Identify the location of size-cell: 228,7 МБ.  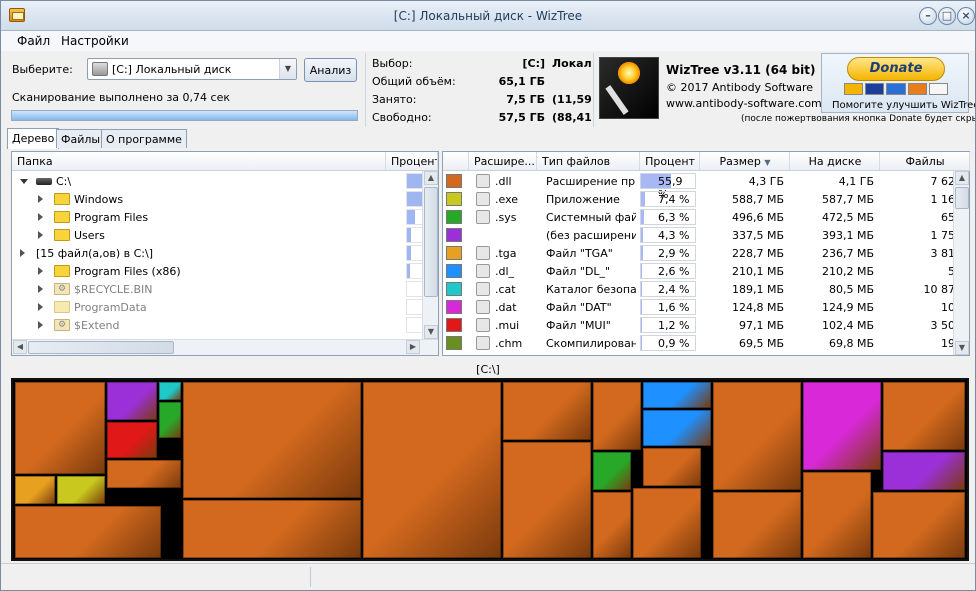
(757, 253).